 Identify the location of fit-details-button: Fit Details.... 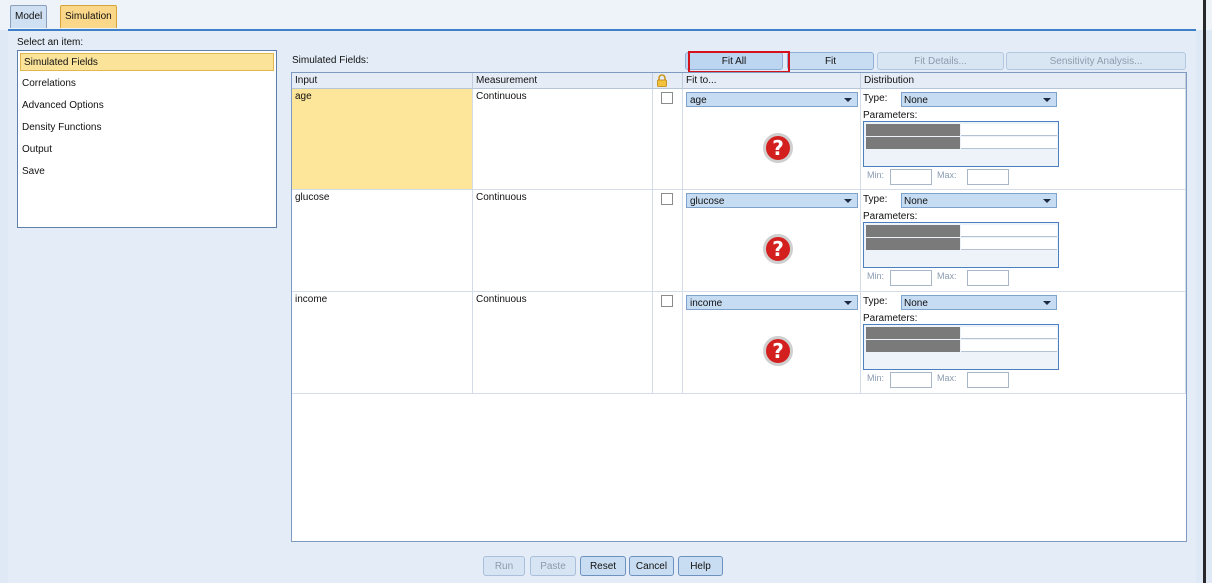
(940, 61).